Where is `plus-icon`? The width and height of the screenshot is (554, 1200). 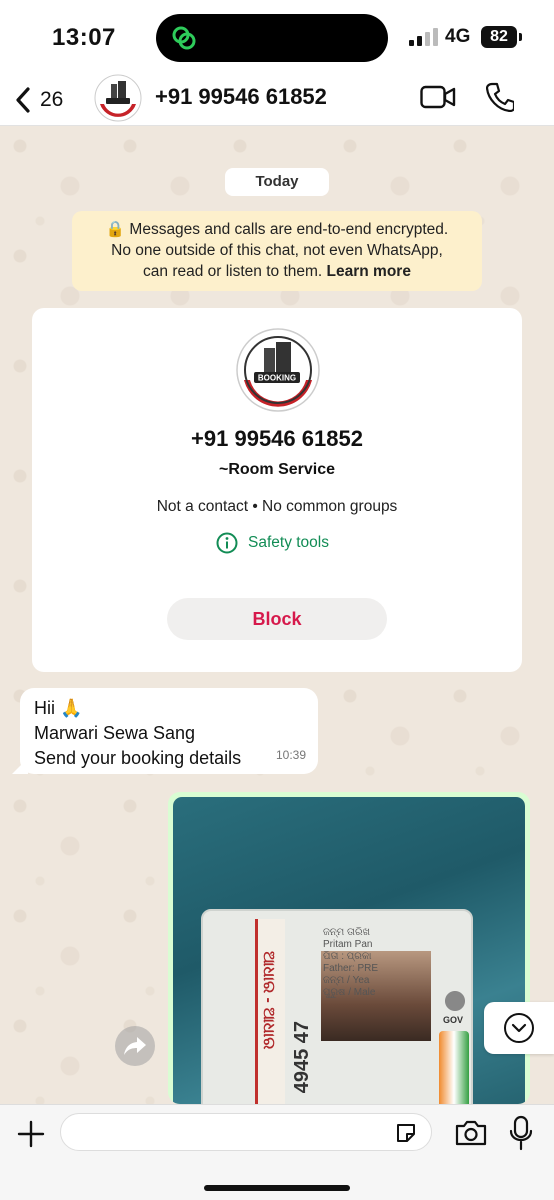 plus-icon is located at coordinates (31, 1134).